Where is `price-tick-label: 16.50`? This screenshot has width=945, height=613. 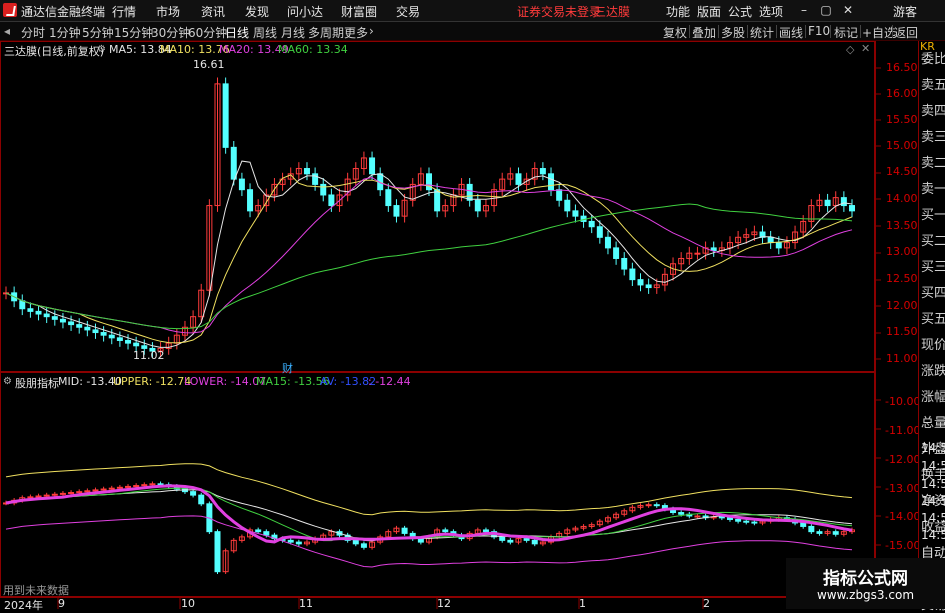 price-tick-label: 16.50 is located at coordinates (902, 67).